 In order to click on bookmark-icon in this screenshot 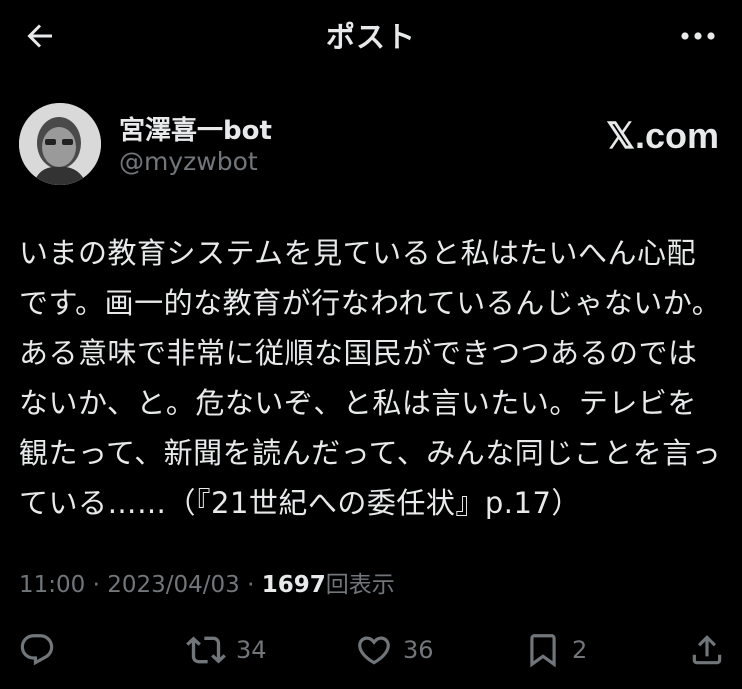, I will do `click(543, 651)`.